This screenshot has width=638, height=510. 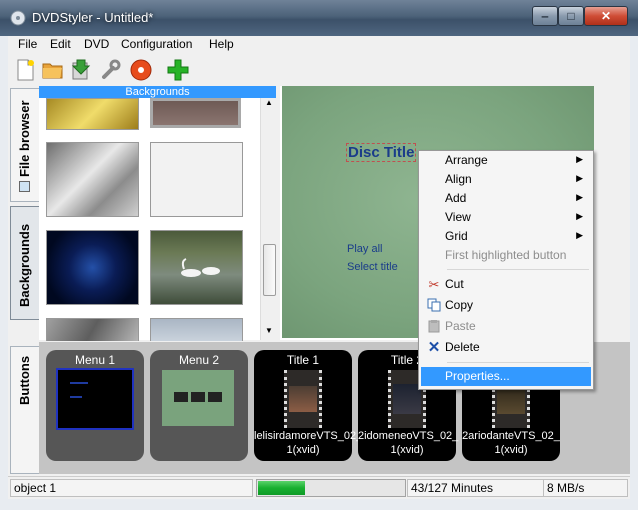 I want to click on title1-frame, so click(x=303, y=399).